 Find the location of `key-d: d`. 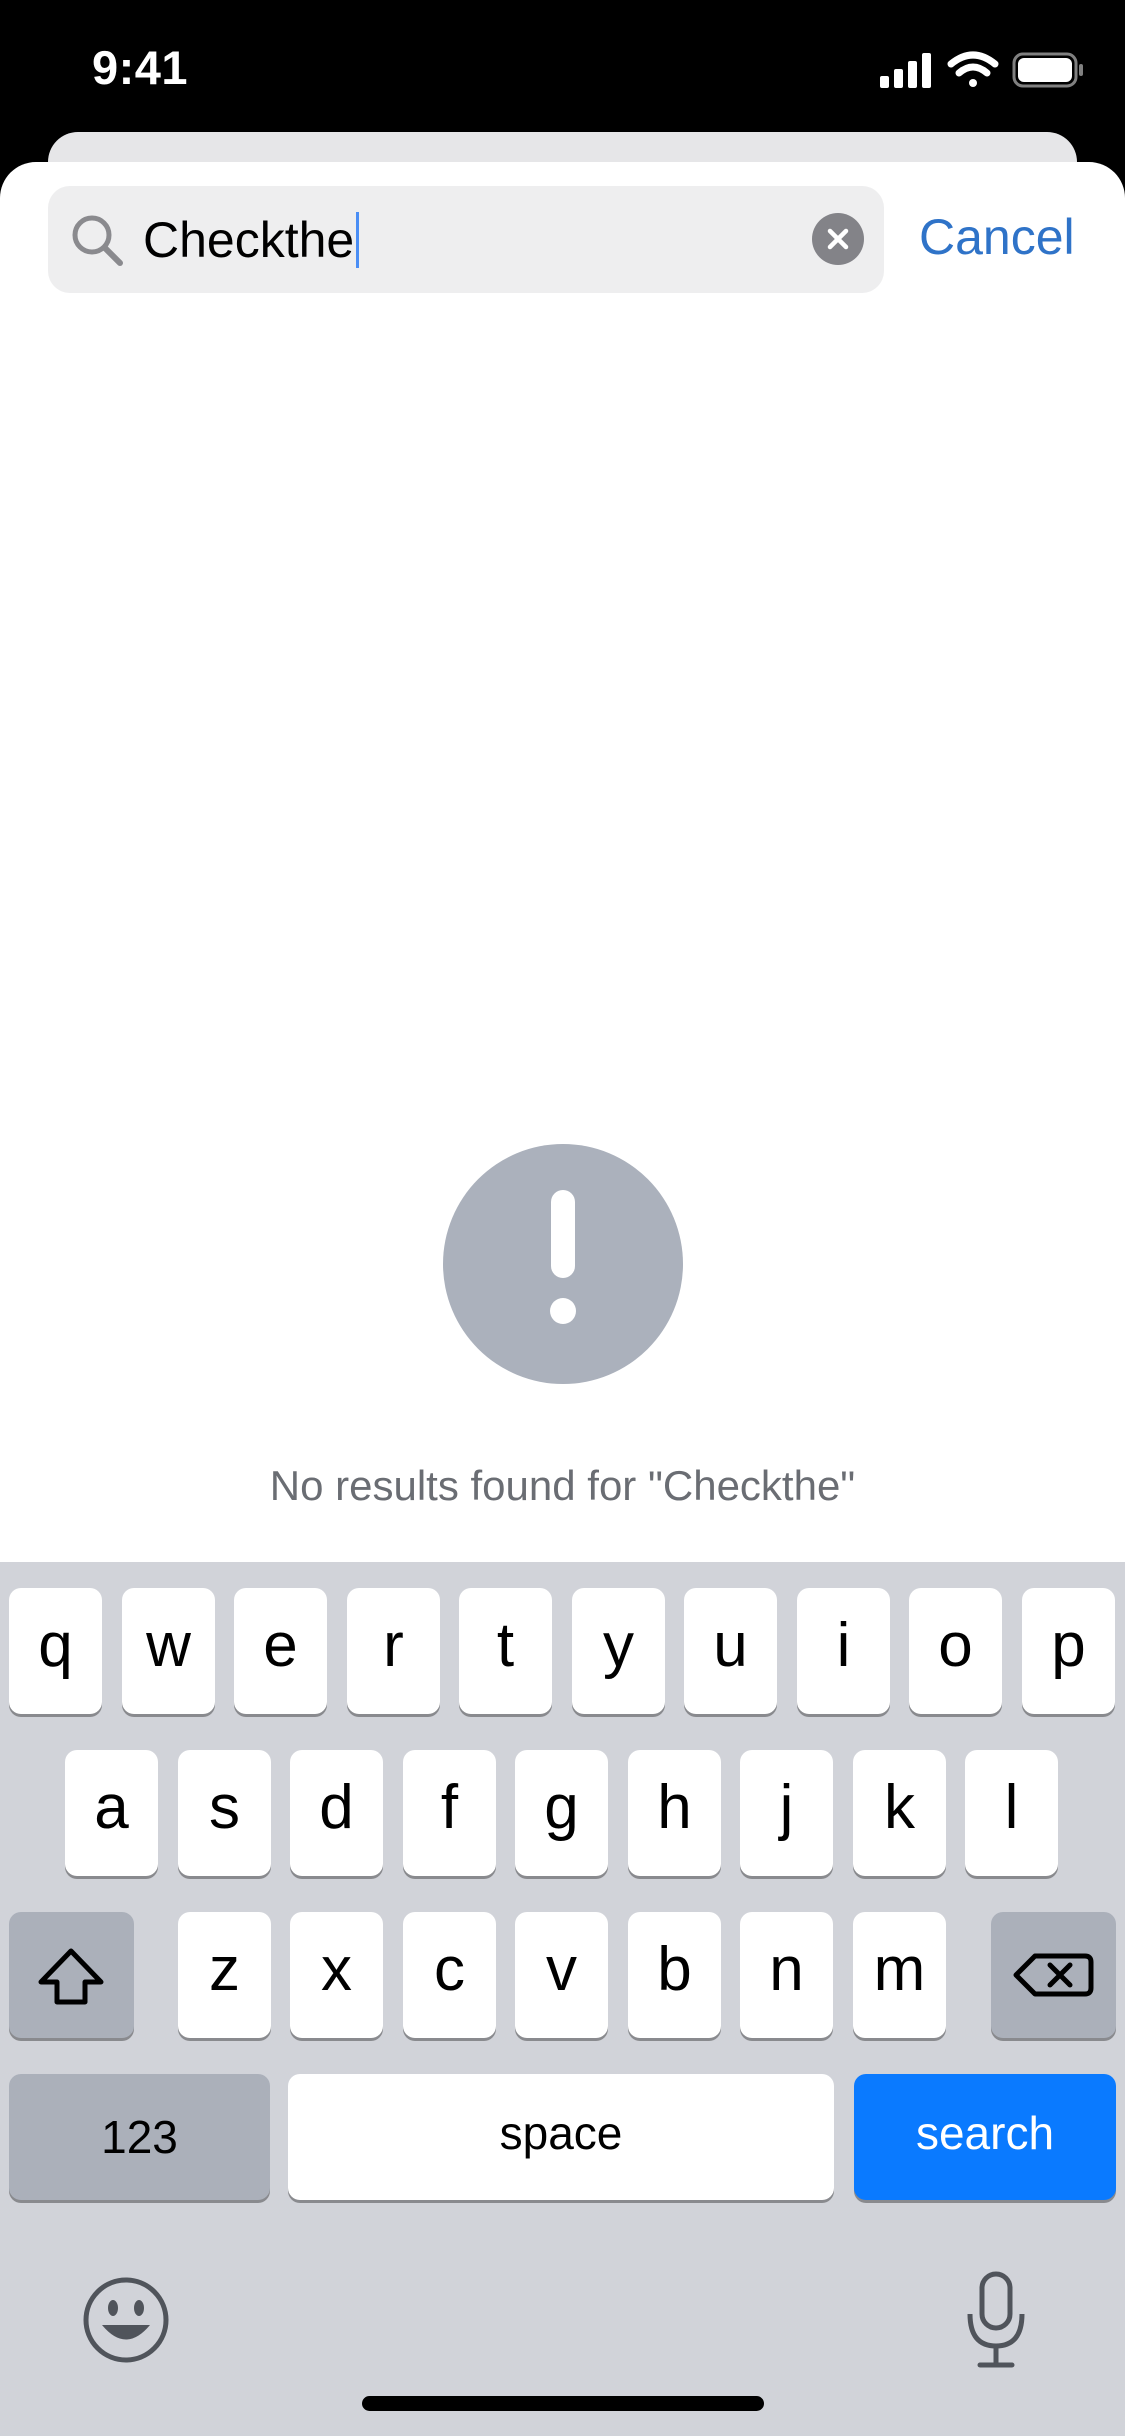

key-d: d is located at coordinates (336, 1813).